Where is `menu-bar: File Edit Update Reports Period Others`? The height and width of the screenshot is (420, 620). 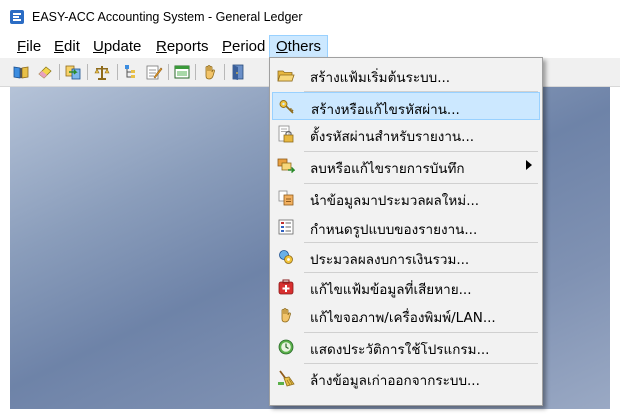
menu-bar: File Edit Update Reports Period Others is located at coordinates (310, 46).